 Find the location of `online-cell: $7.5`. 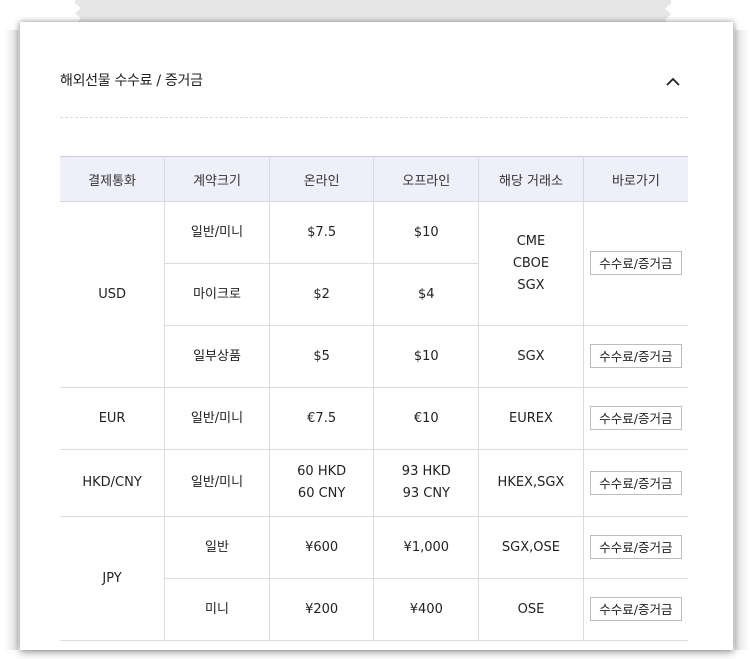

online-cell: $7.5 is located at coordinates (321, 232).